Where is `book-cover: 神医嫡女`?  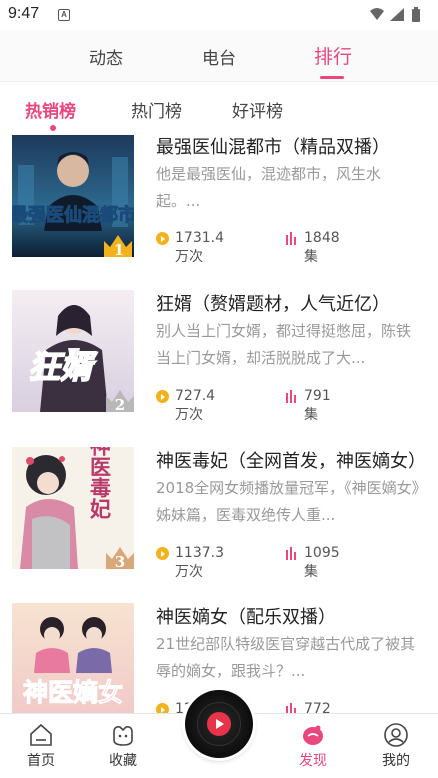 book-cover: 神医嫡女 is located at coordinates (73, 658).